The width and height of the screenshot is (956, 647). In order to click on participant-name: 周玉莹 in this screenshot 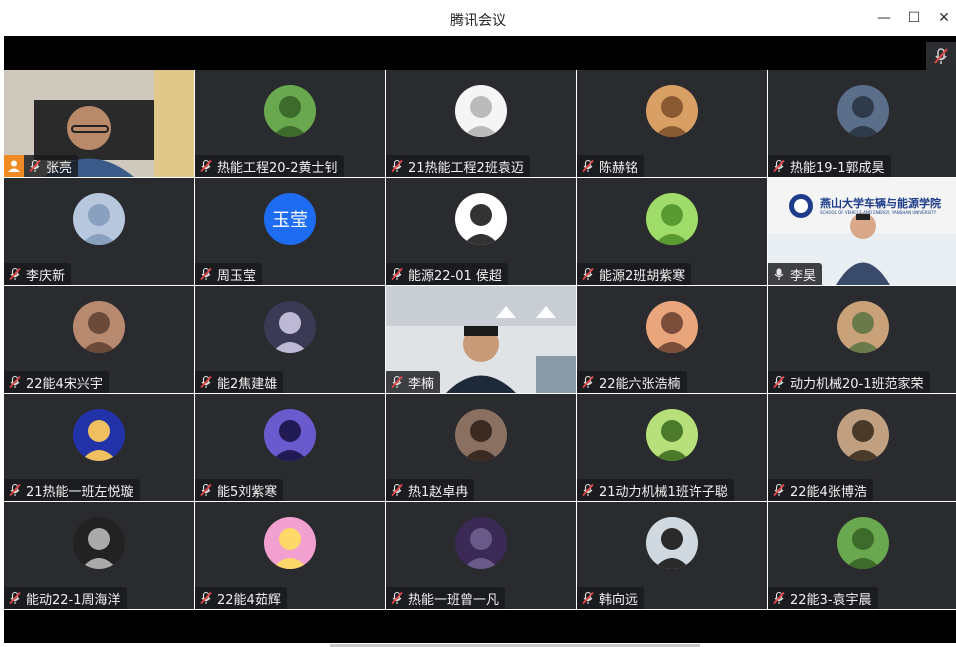, I will do `click(237, 276)`.